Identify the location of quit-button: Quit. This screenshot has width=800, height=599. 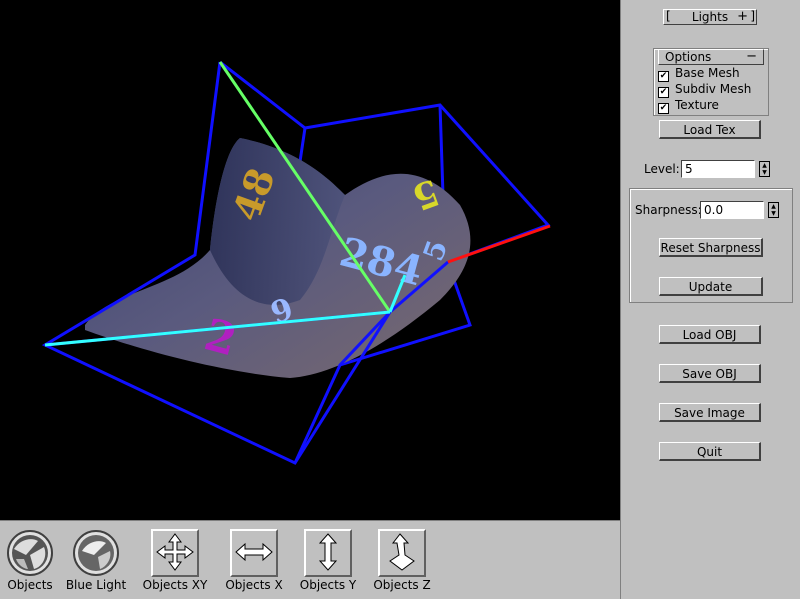
(710, 451).